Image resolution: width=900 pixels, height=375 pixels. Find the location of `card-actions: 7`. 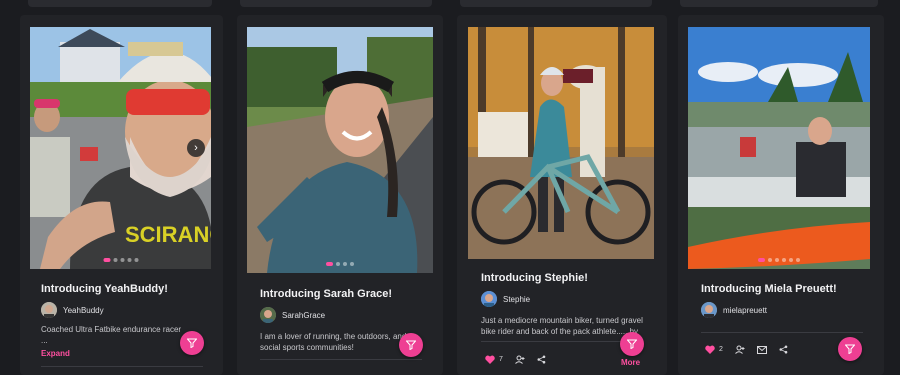

card-actions: 7 is located at coordinates (515, 359).